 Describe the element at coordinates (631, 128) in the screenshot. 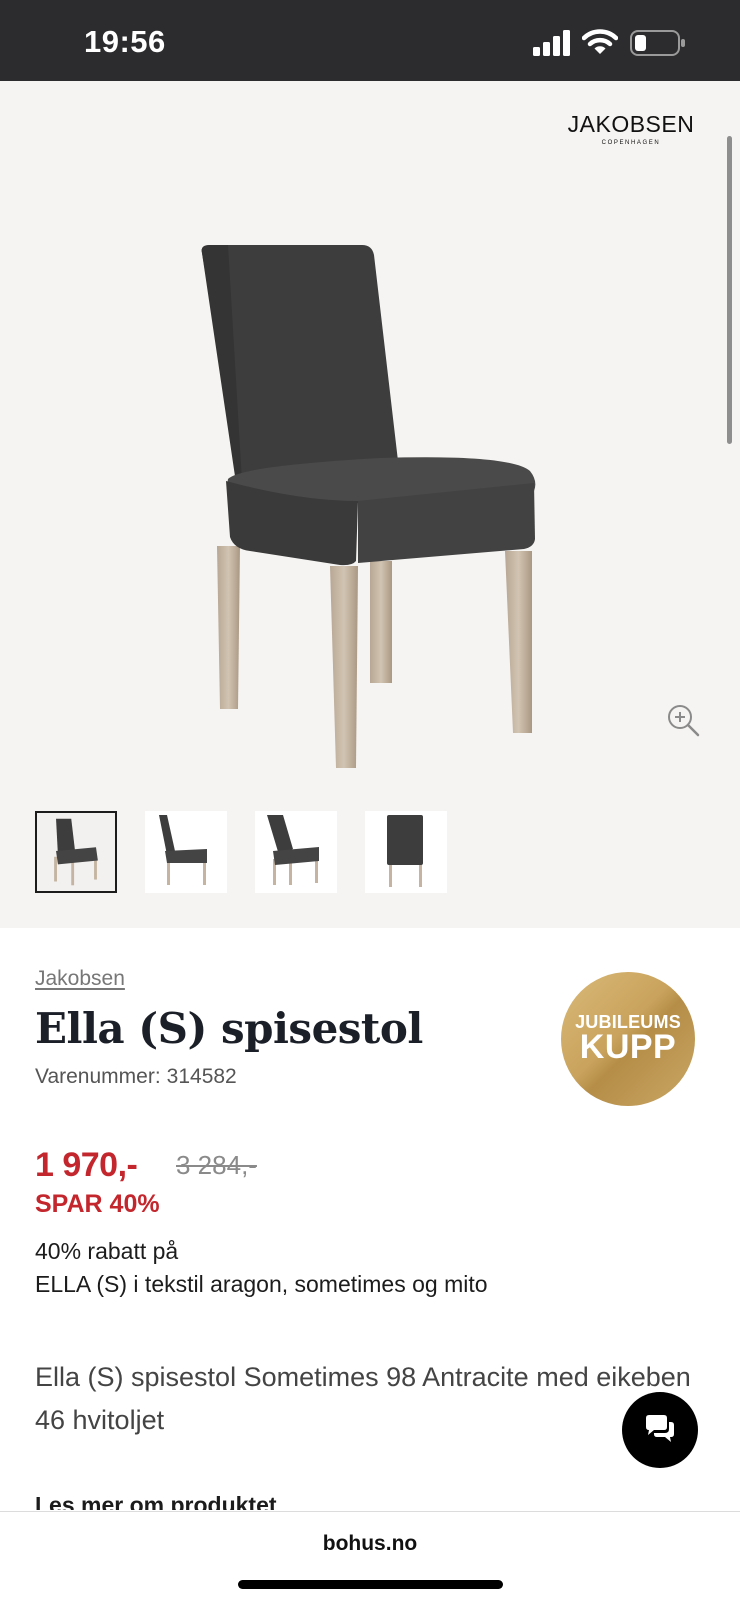

I see `brand-logo: JAKOBSEN COPENHAGEN` at that location.